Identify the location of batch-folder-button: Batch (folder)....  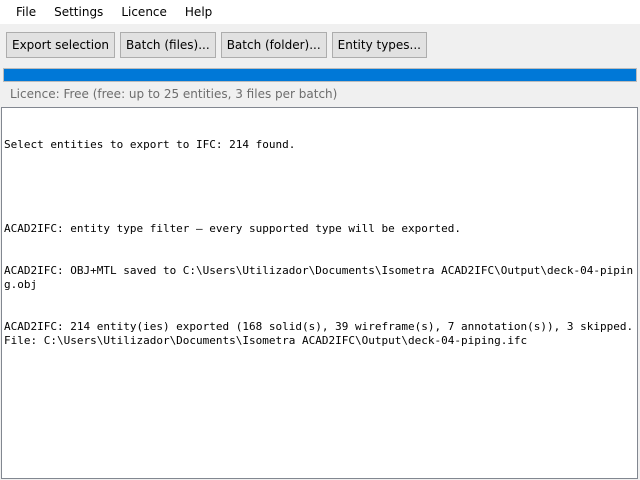
(273, 45).